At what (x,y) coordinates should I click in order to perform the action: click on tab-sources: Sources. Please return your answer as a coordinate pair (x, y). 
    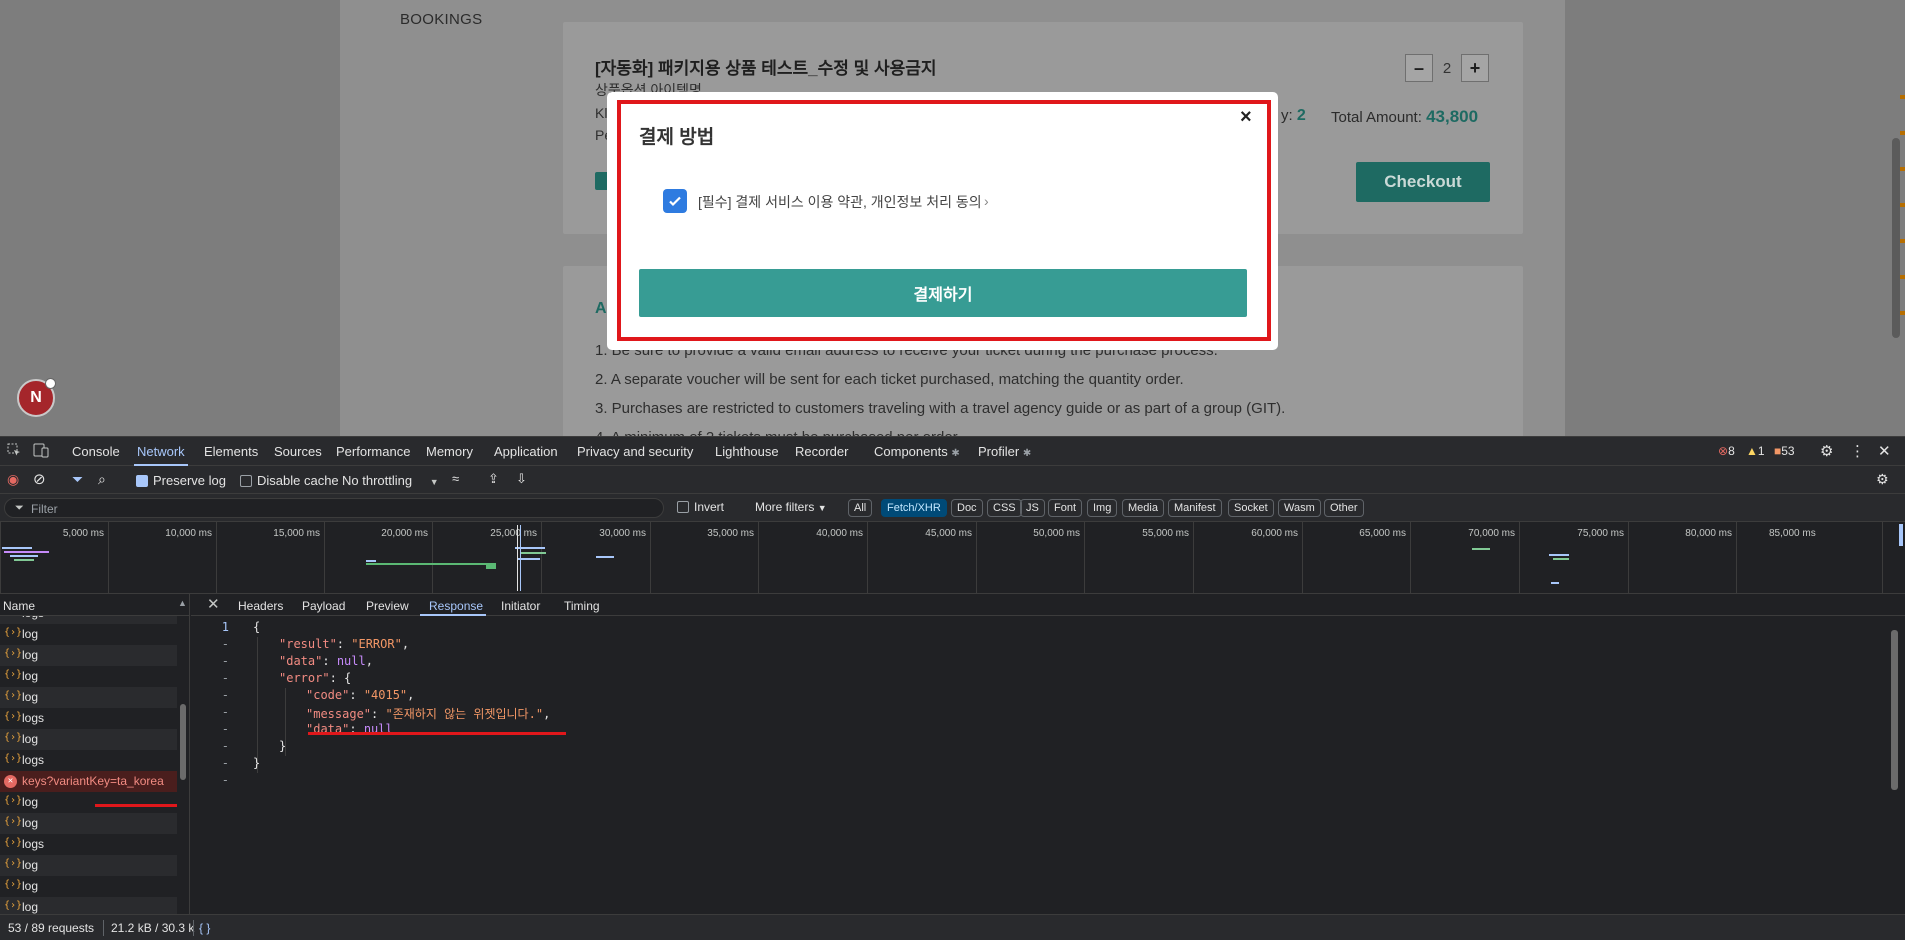
    Looking at the image, I should click on (298, 451).